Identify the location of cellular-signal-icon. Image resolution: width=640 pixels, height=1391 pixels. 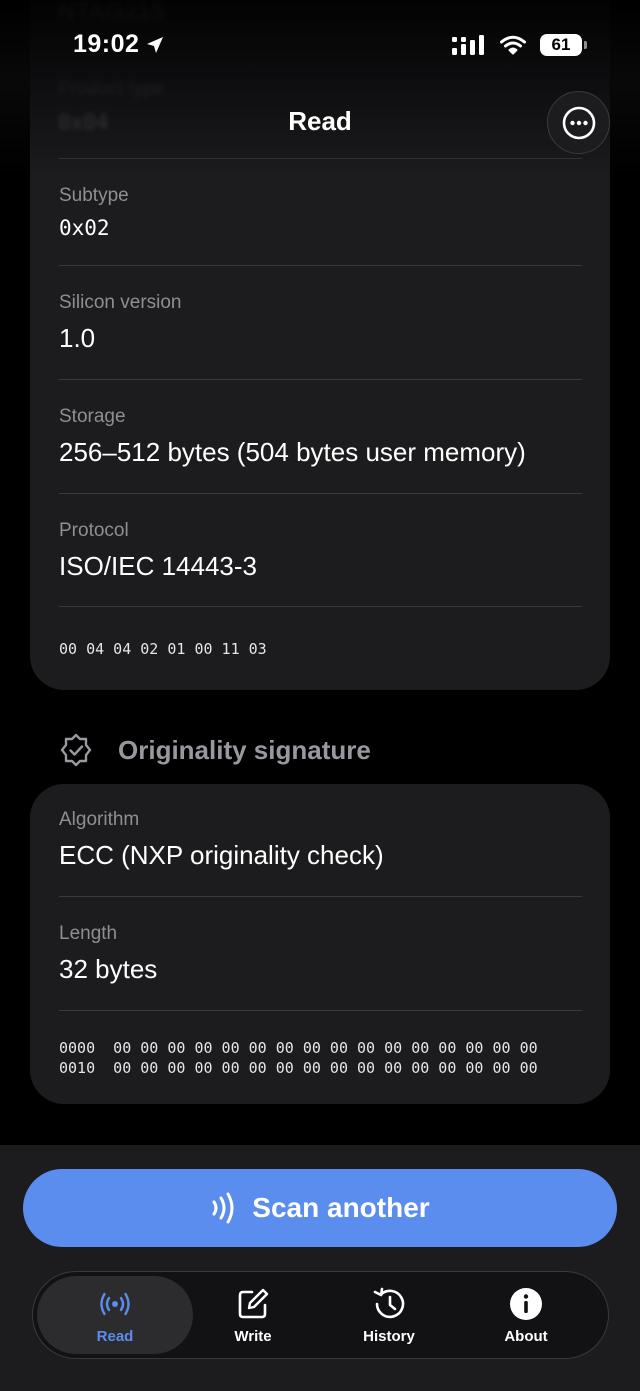
(468, 45).